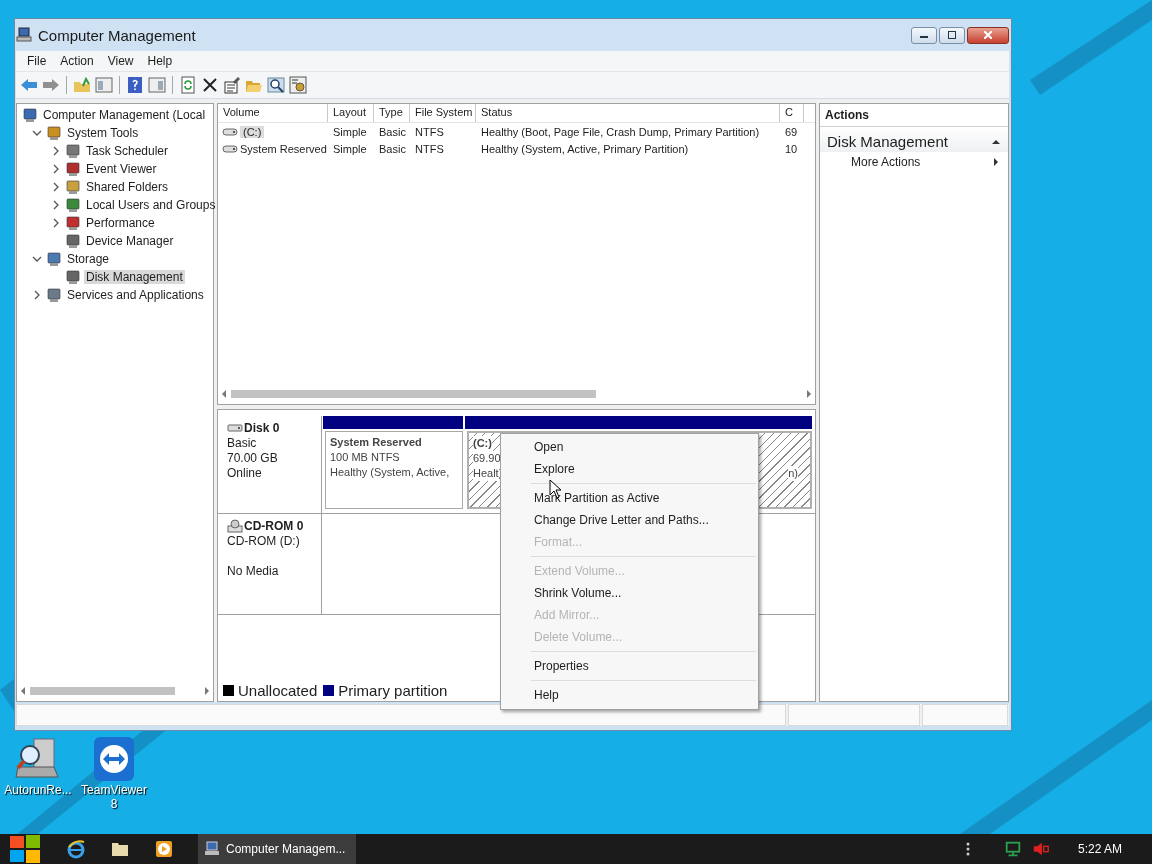 The image size is (1152, 864). What do you see at coordinates (1099, 849) in the screenshot?
I see `clock: 5:22 AM` at bounding box center [1099, 849].